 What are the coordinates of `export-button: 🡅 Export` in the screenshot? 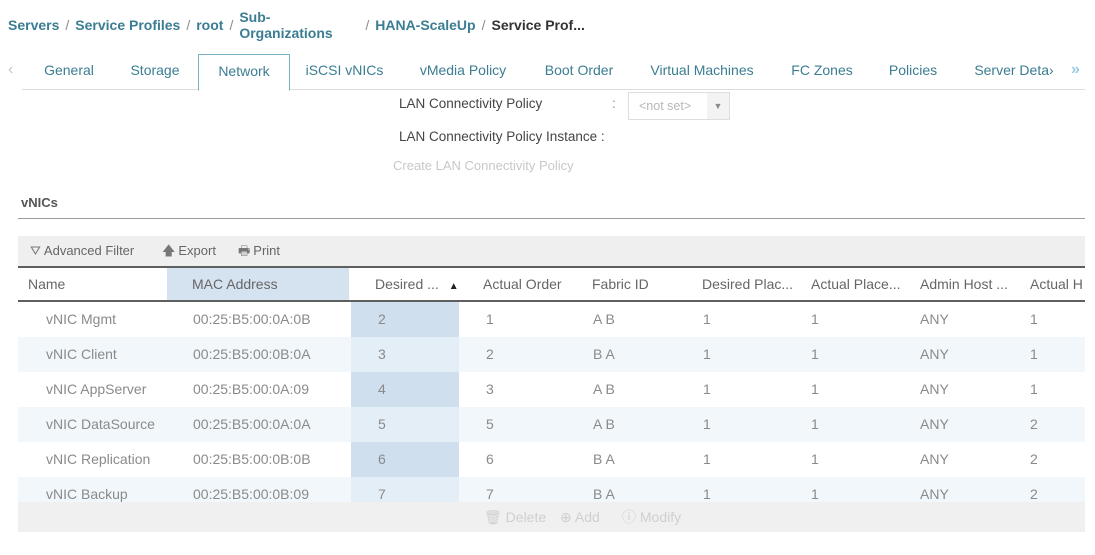 It's located at (189, 251).